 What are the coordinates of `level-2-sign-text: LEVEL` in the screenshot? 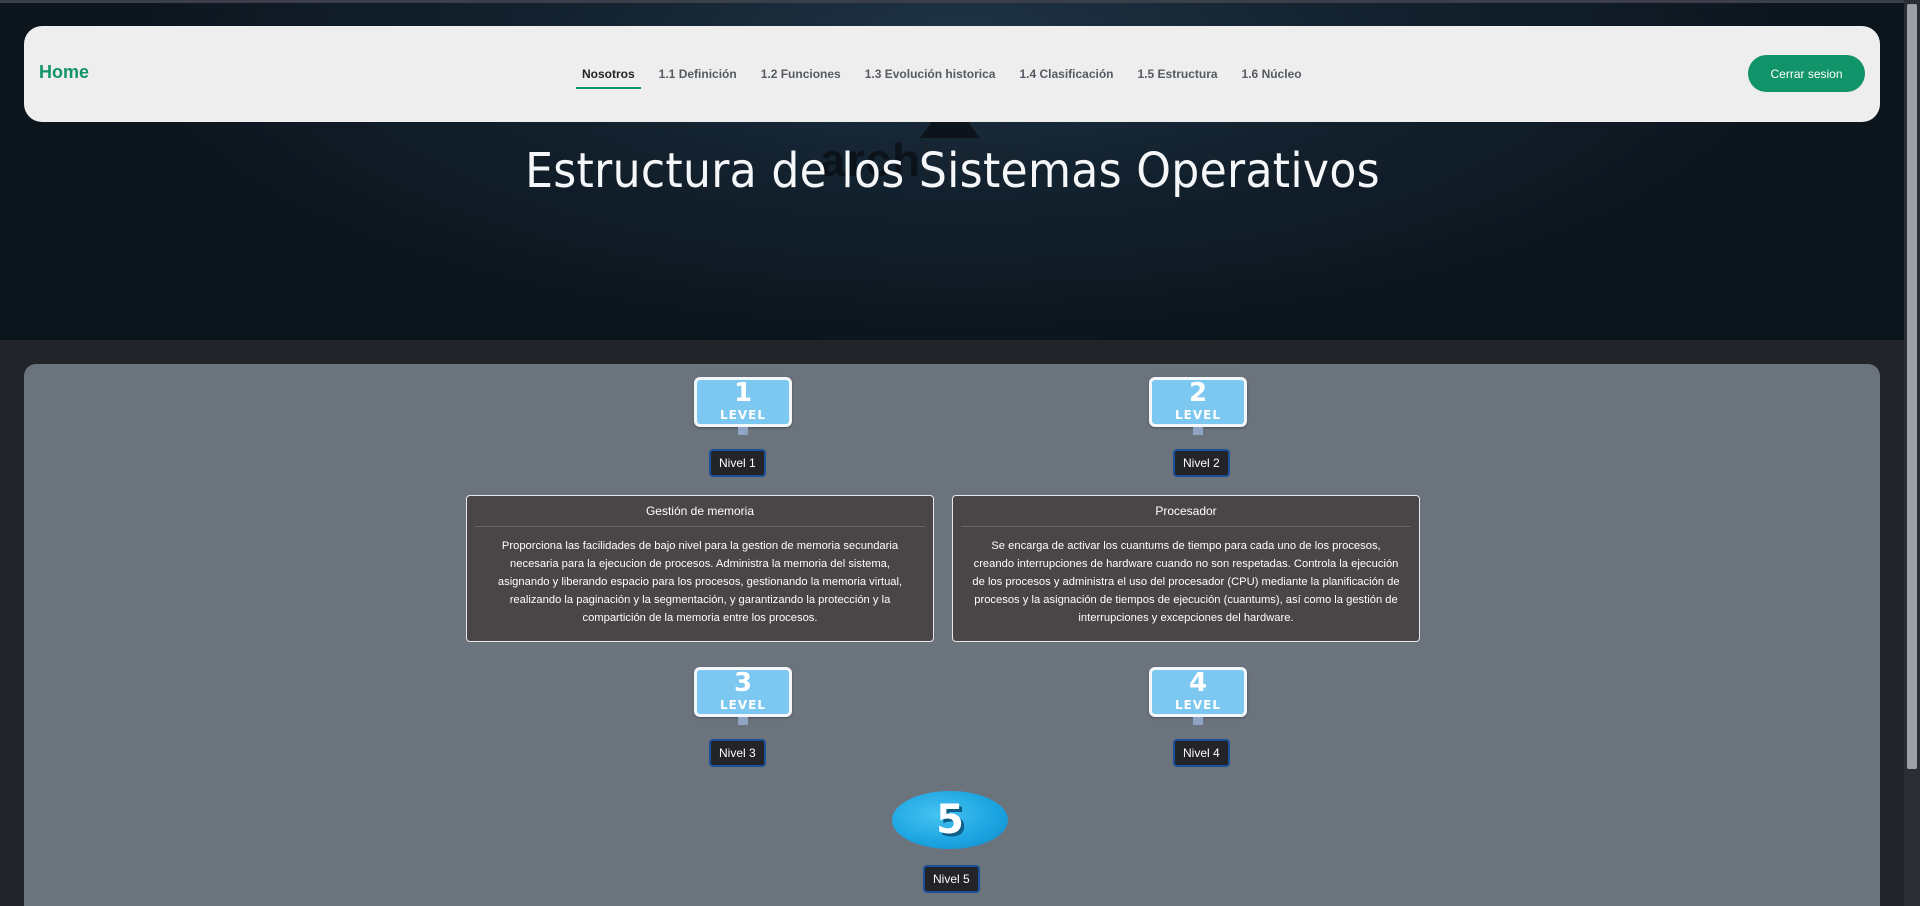 It's located at (1198, 415).